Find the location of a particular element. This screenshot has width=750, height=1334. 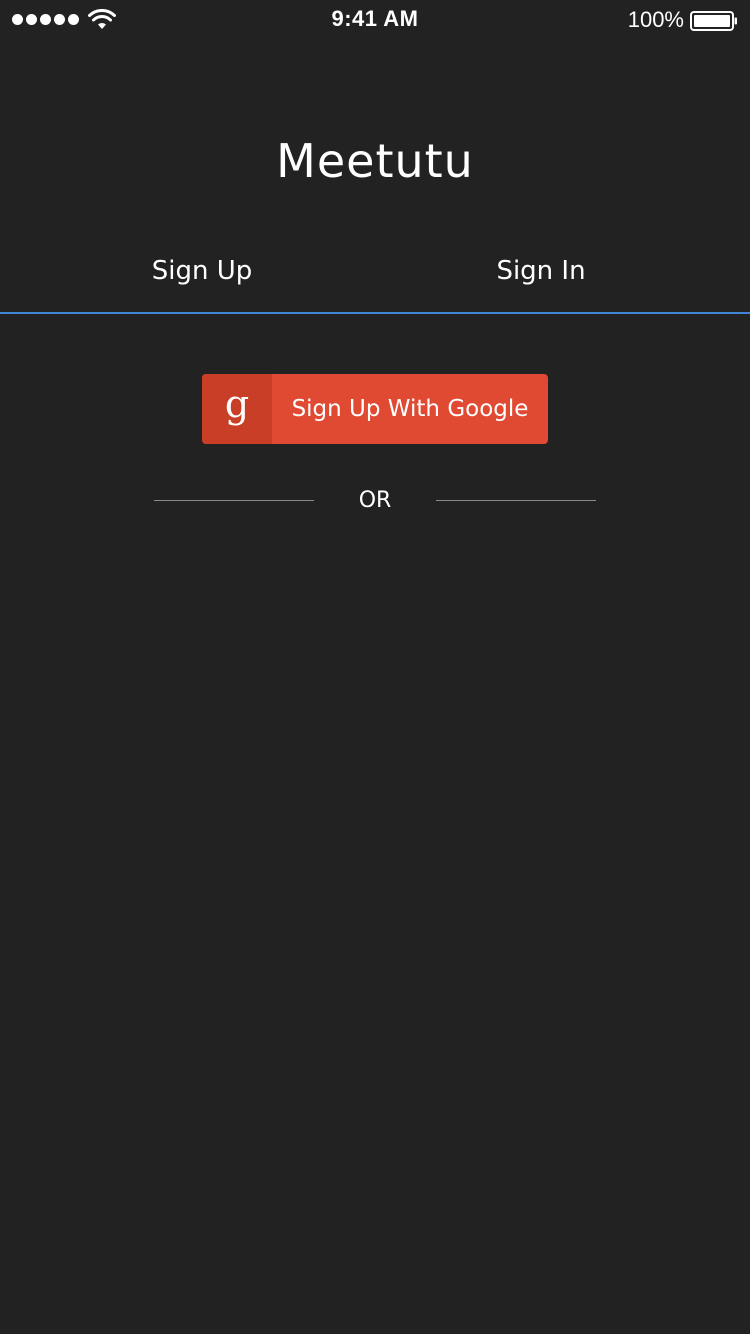

google-icon-box: g is located at coordinates (237, 409).